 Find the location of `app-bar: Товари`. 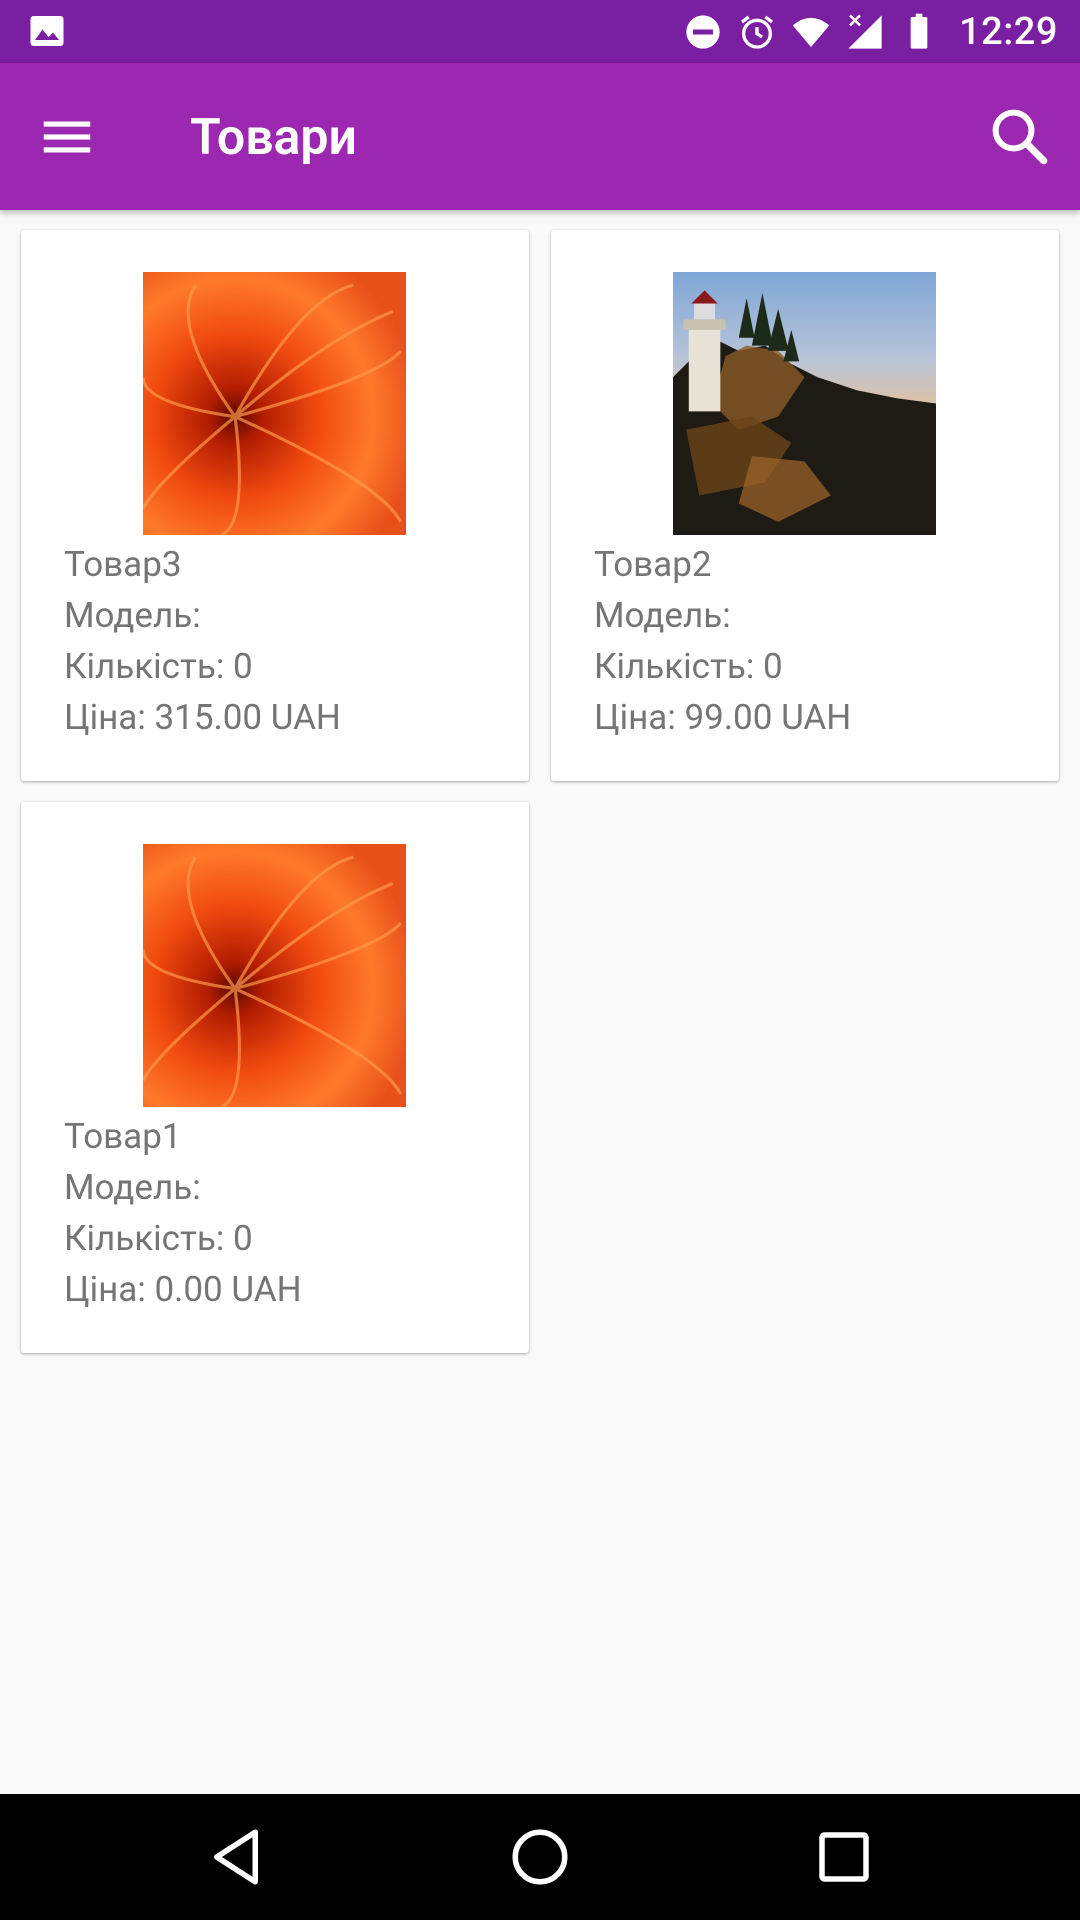

app-bar: Товари is located at coordinates (540, 136).